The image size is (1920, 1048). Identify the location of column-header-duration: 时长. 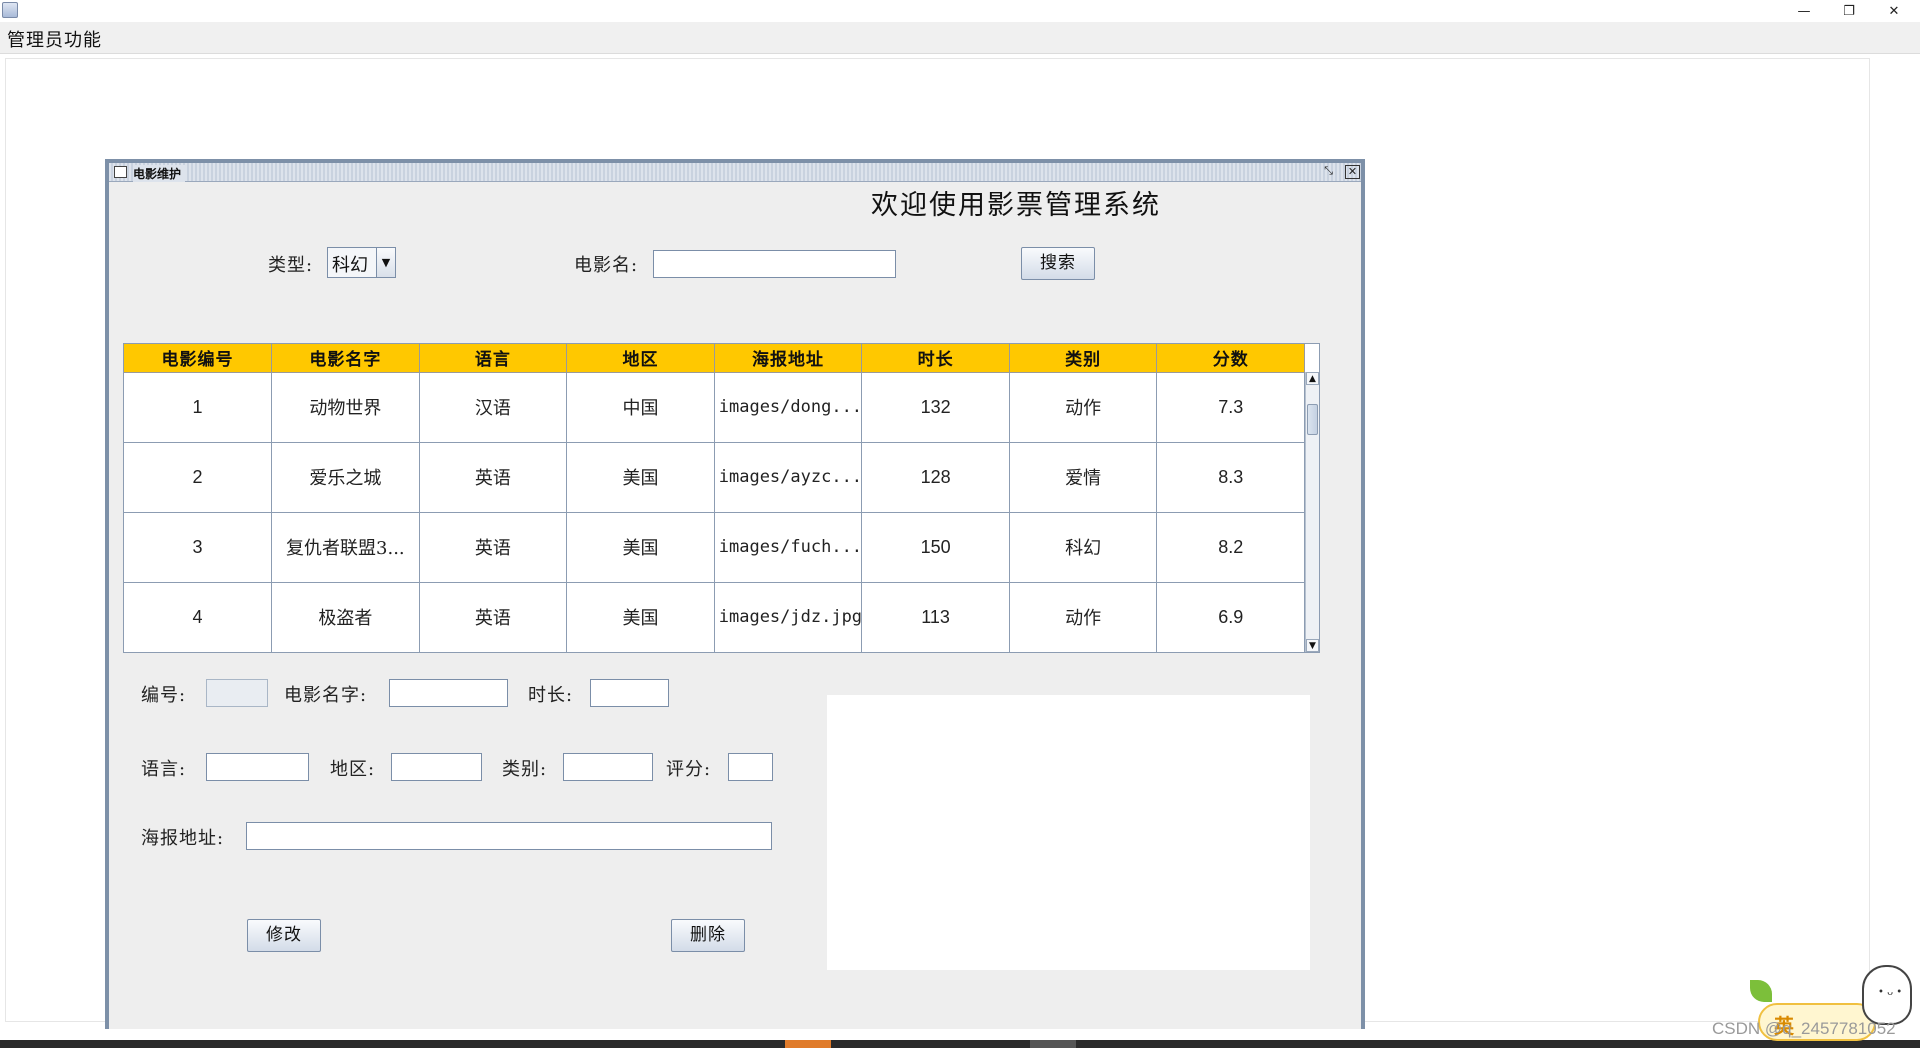
(935, 358).